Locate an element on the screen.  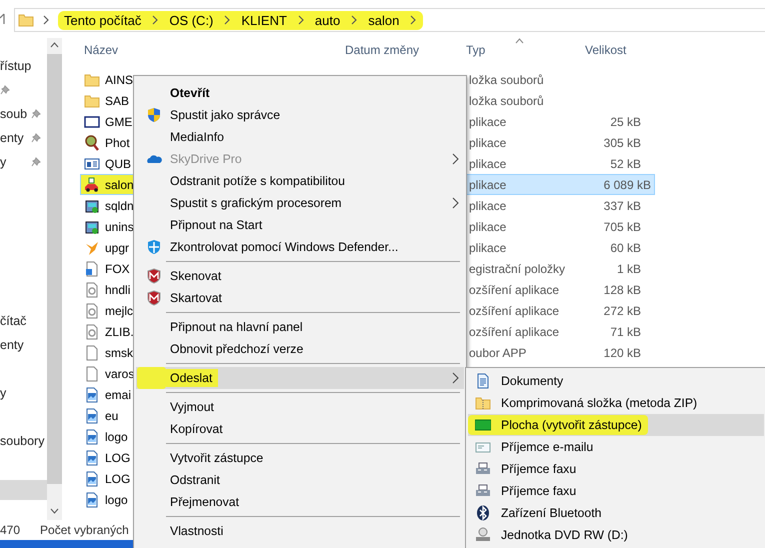
menu-item: Odstranit is located at coordinates (300, 480).